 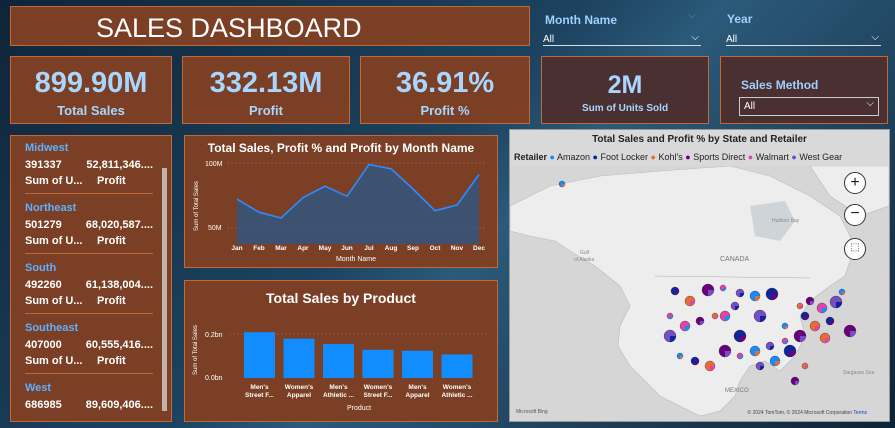 I want to click on zoom-out-button: −, so click(x=855, y=215).